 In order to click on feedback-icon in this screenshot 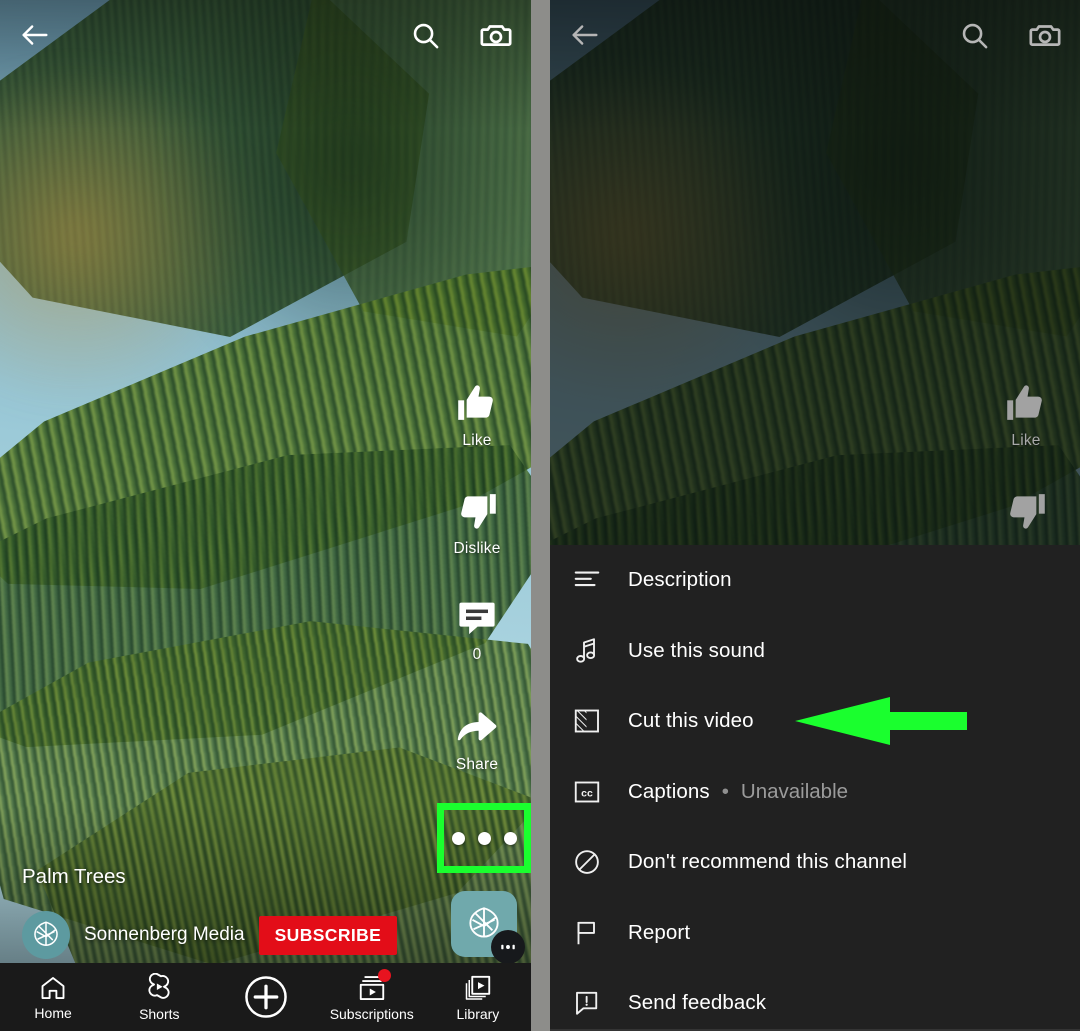, I will do `click(600, 1003)`.